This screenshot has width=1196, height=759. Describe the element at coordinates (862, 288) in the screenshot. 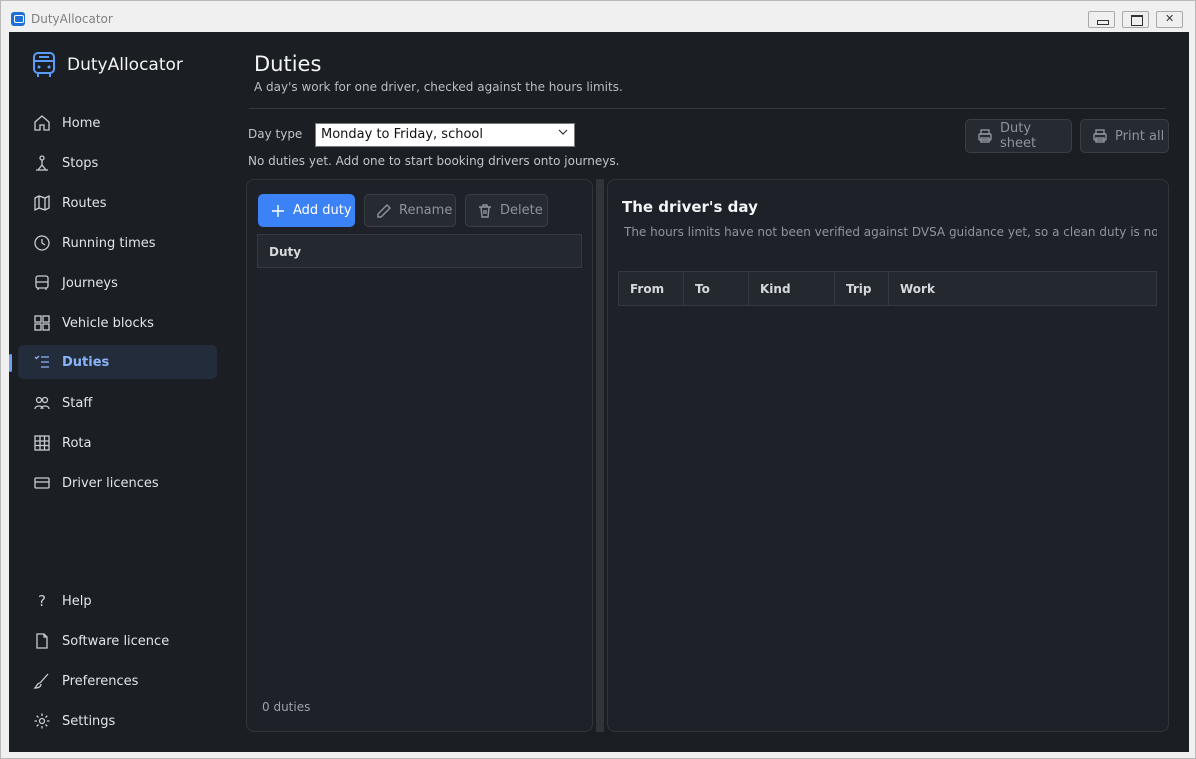

I see `column-trip: Trip` at that location.